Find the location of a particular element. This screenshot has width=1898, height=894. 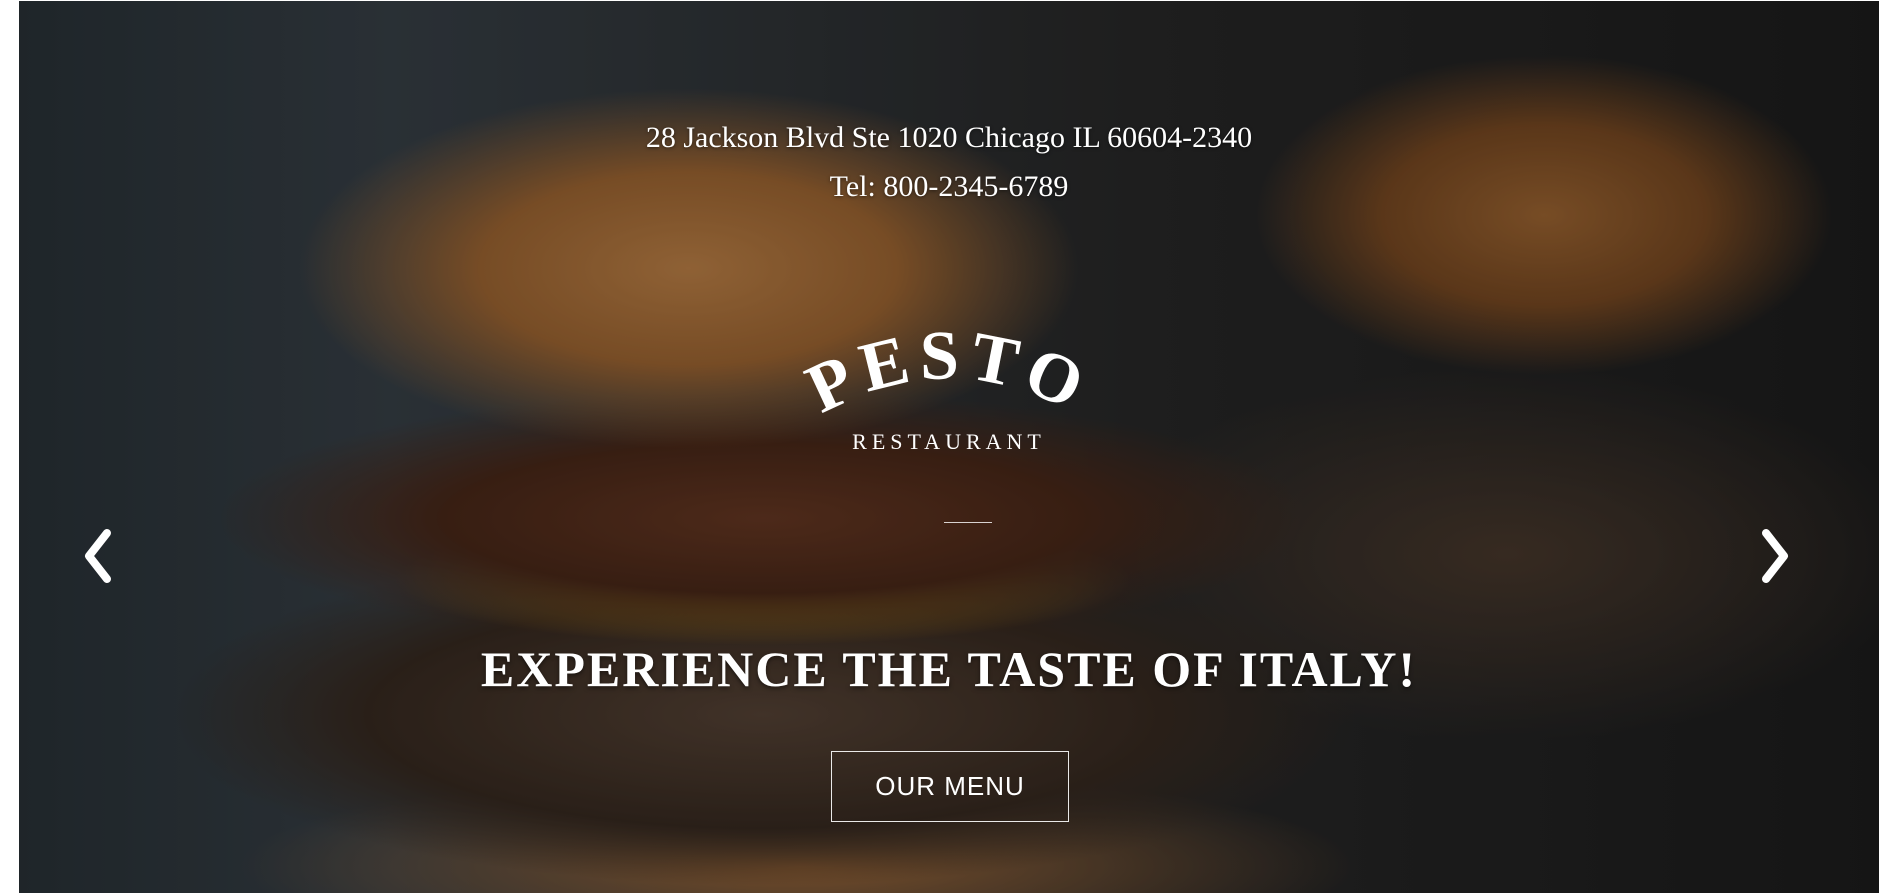

svg-text: PESTO is located at coordinates (949, 372).